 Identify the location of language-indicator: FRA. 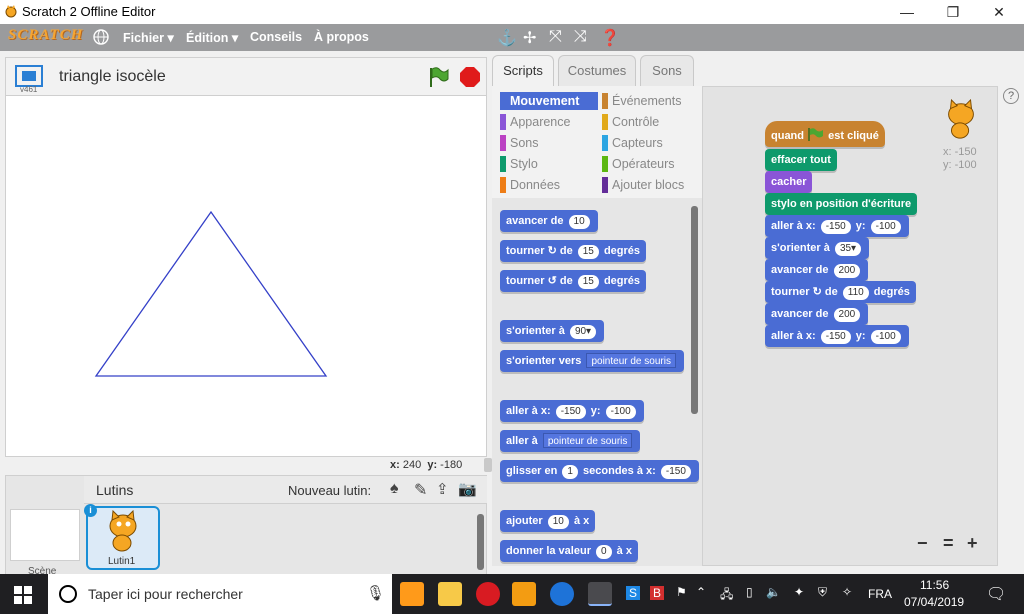
(880, 594).